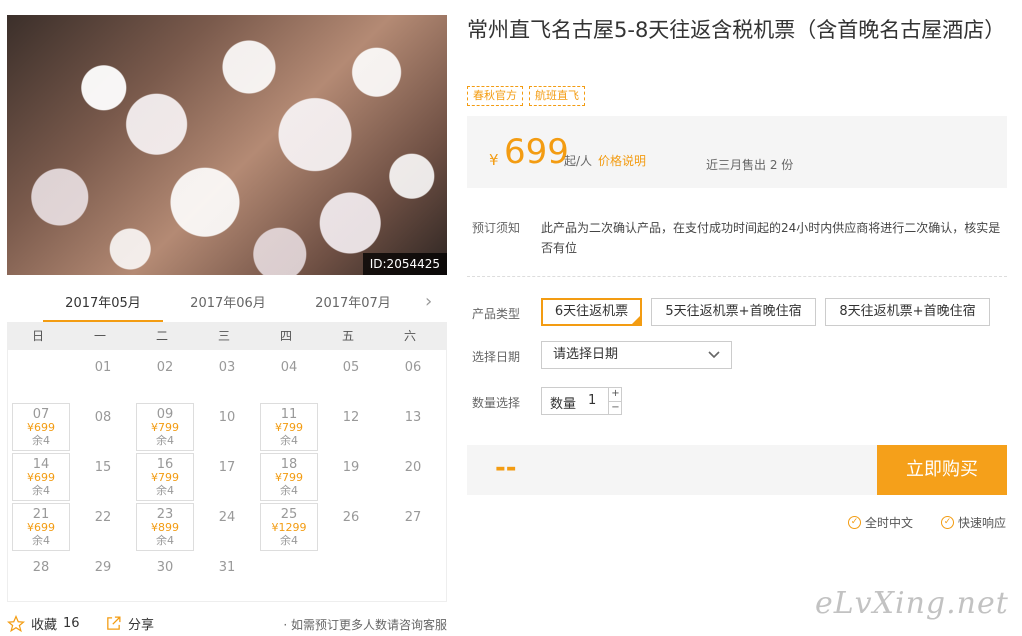  What do you see at coordinates (736, 30) in the screenshot?
I see `product-title: 常州直飞名古屋5-8天往返含税机票（含首晚名古屋酒店）` at bounding box center [736, 30].